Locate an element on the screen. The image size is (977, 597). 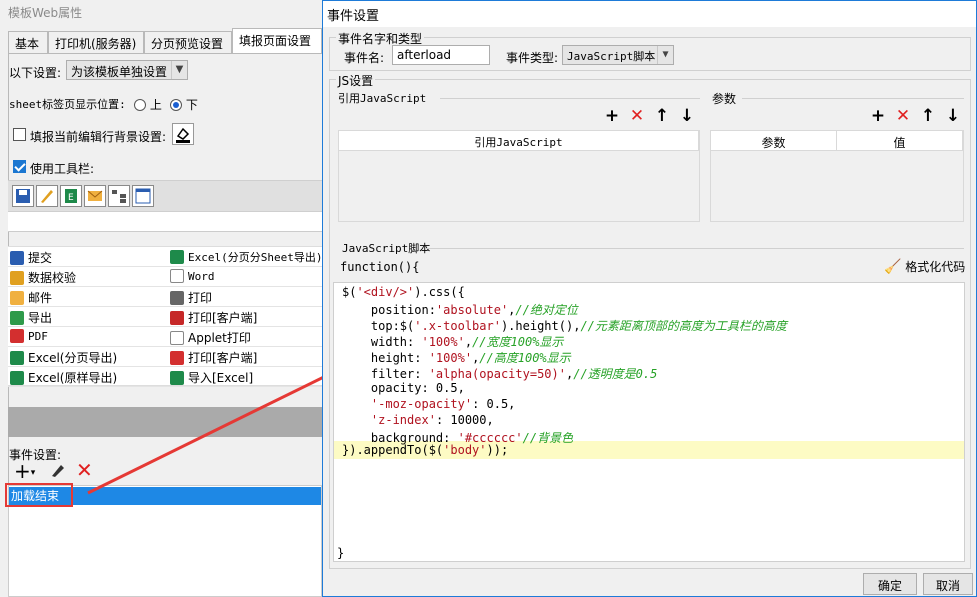
event-type-combo: JavaScript脚本 ▼ is located at coordinates (618, 55).